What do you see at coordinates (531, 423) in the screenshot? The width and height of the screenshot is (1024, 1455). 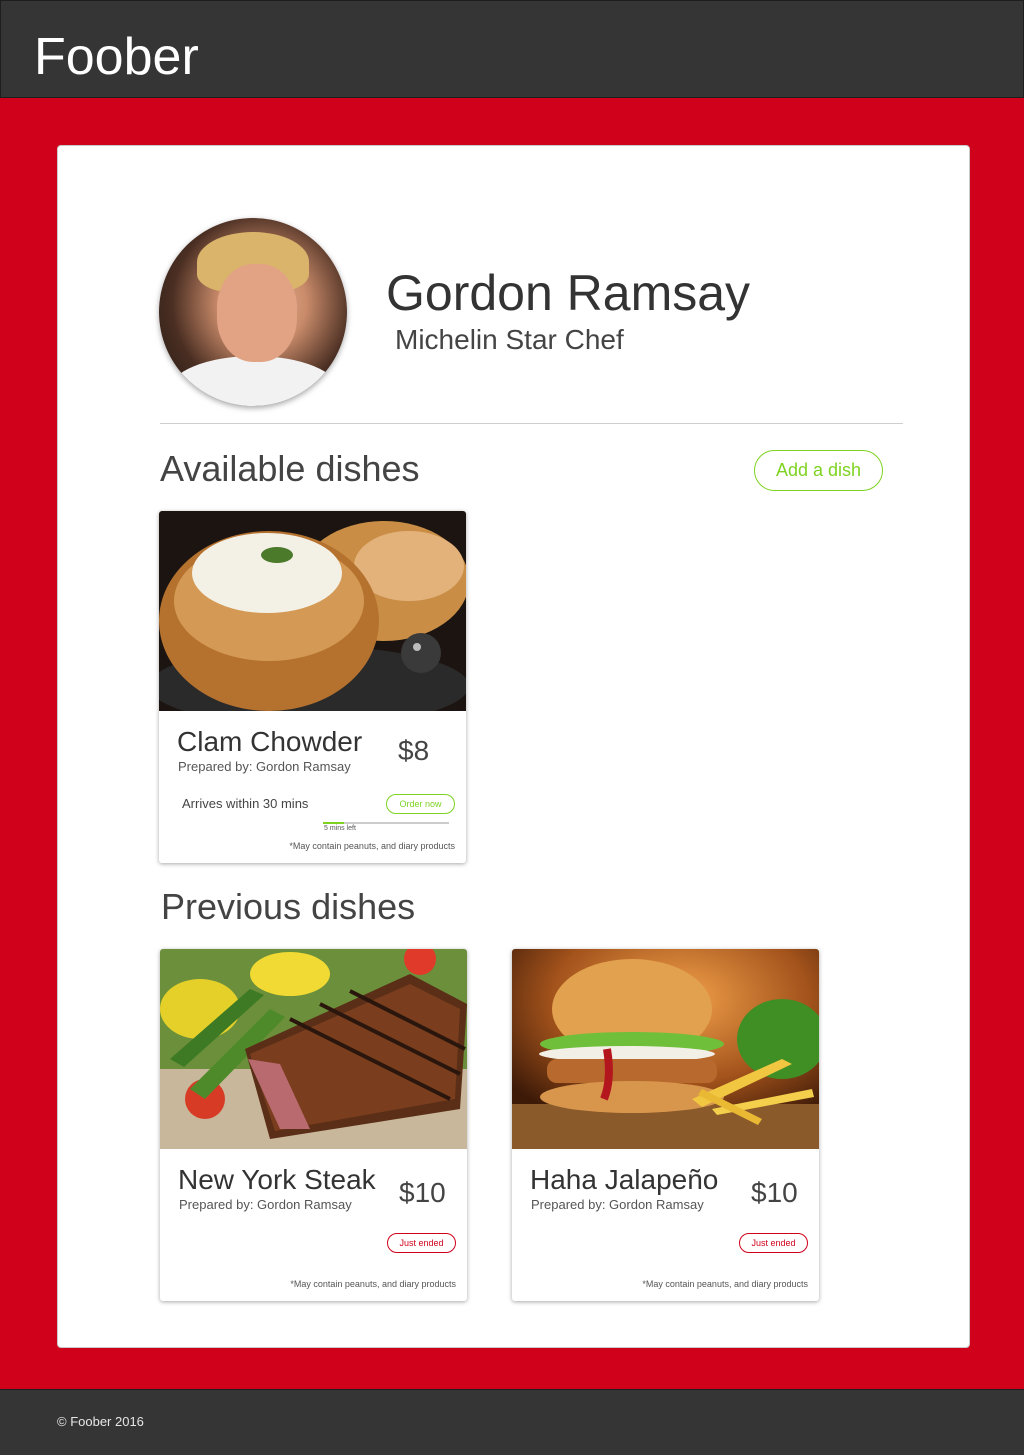 I see `divider` at bounding box center [531, 423].